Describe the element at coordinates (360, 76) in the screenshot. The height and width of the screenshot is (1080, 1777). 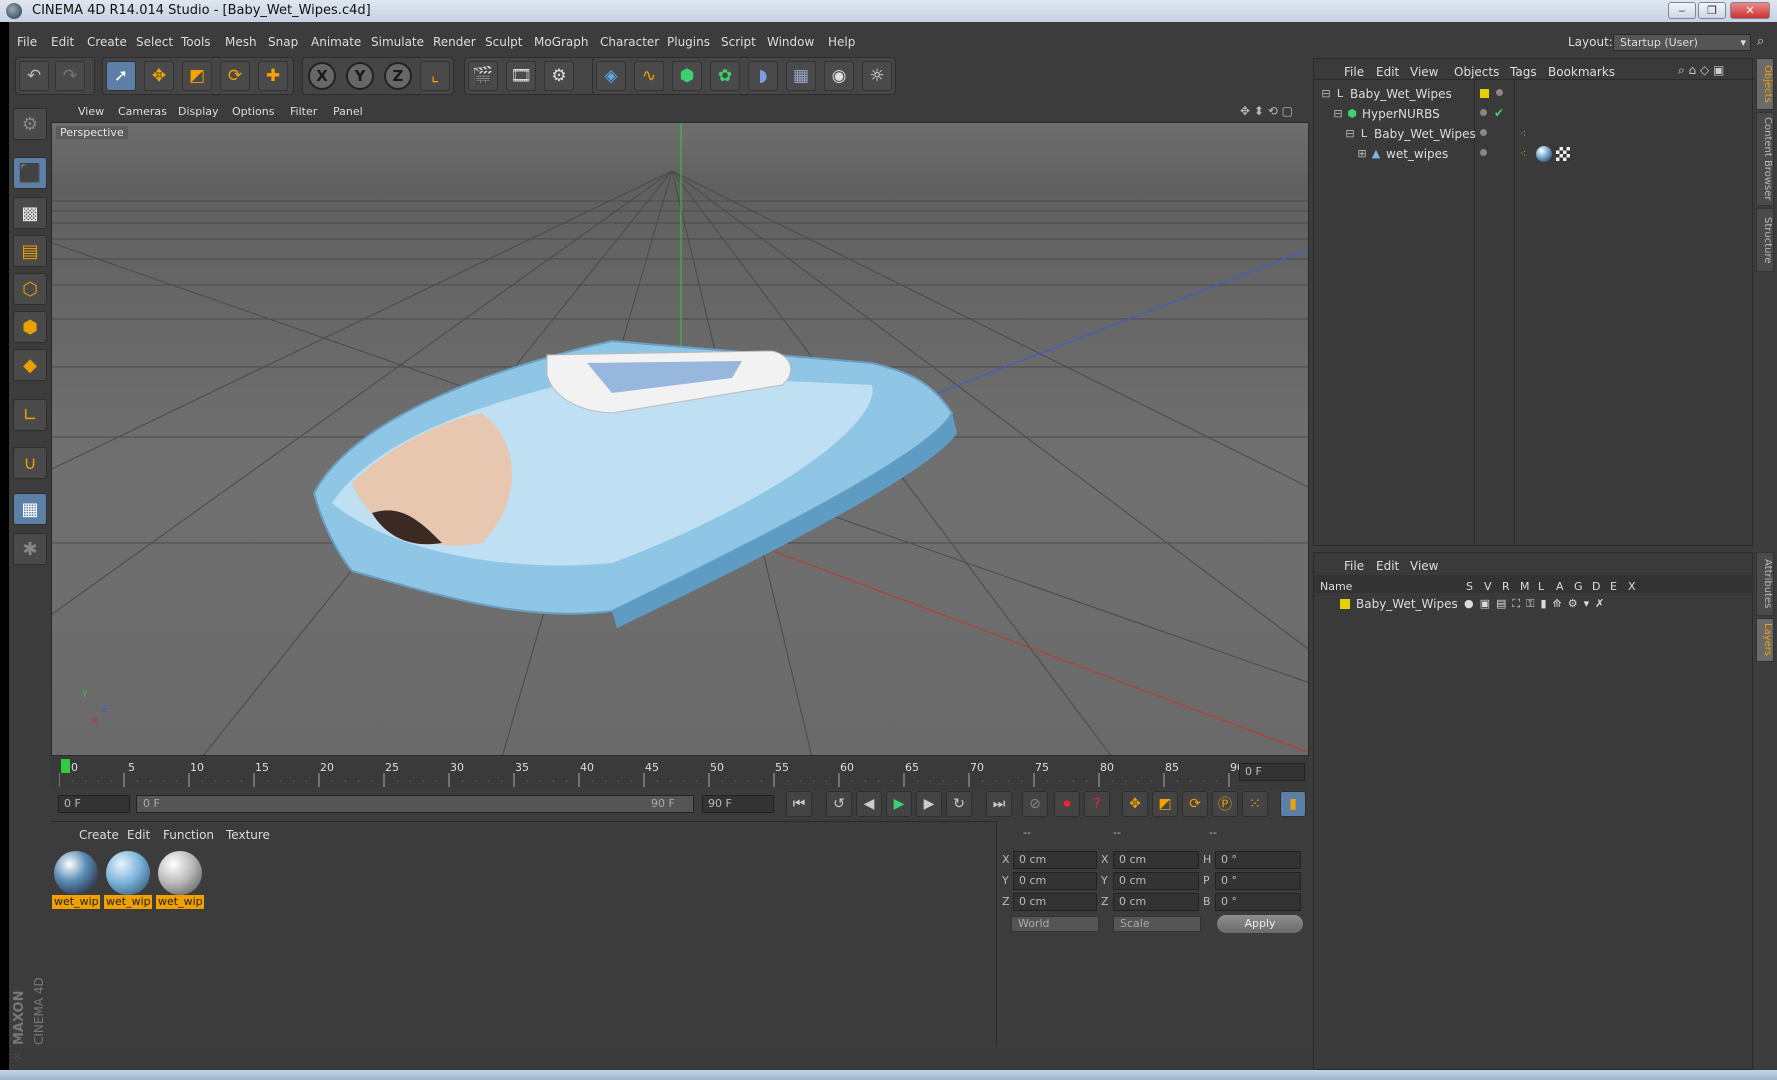
I see `y-axis-lock-button: Y` at that location.